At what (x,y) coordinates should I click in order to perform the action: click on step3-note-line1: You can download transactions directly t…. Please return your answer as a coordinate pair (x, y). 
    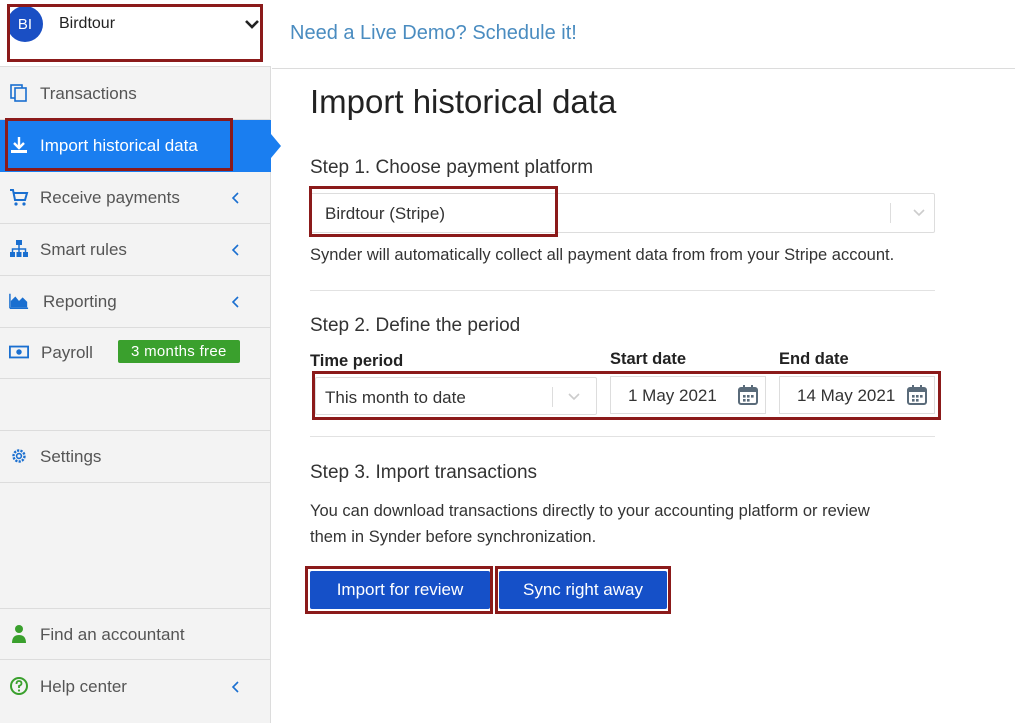
    Looking at the image, I should click on (590, 511).